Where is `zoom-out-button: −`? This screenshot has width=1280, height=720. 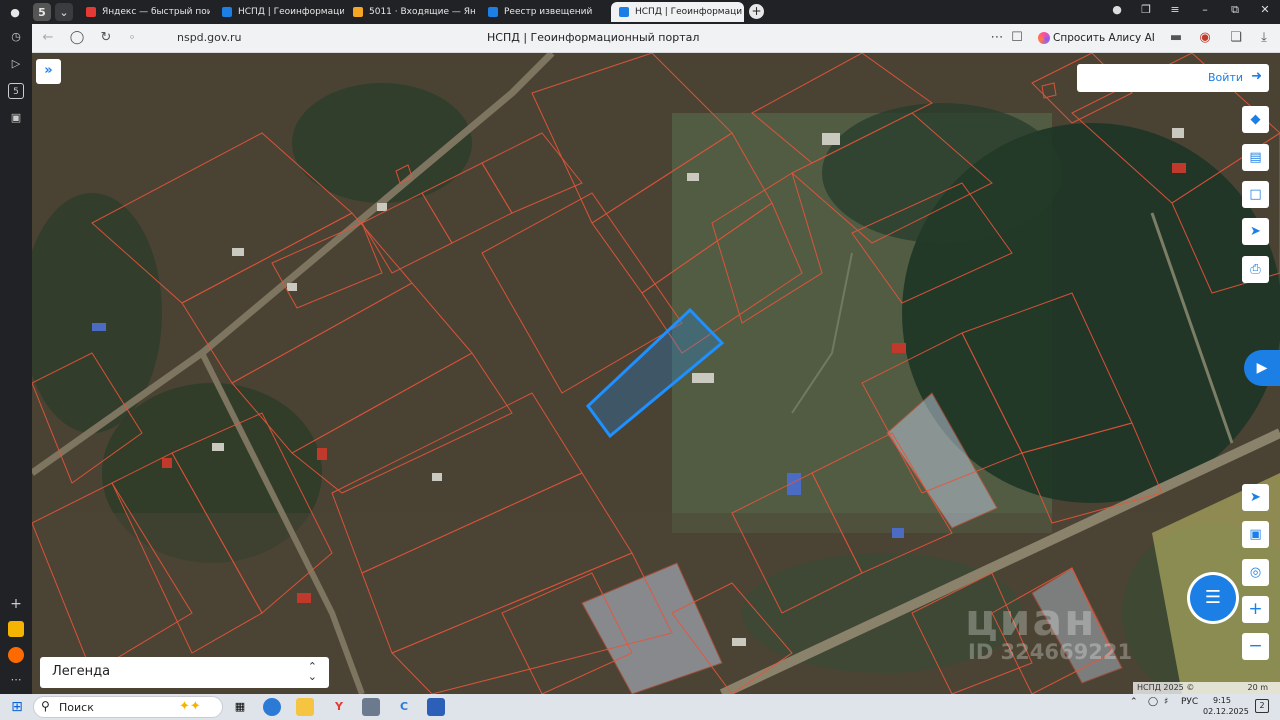 zoom-out-button: − is located at coordinates (1255, 646).